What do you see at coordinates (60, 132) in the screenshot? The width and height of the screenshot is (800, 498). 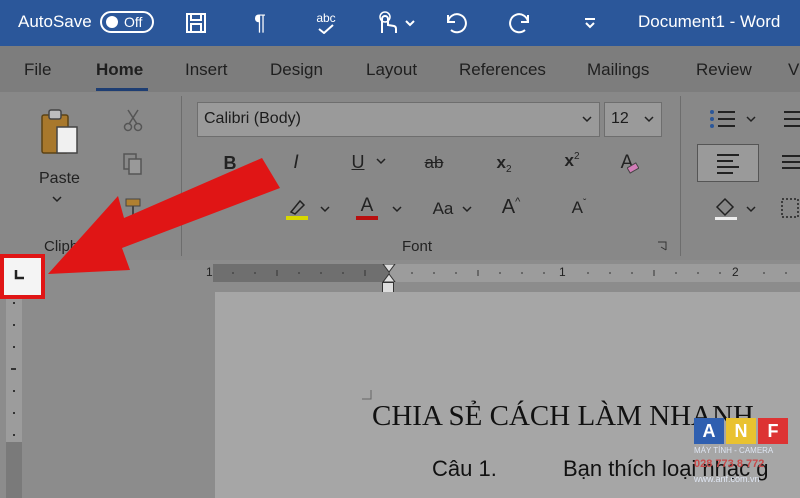 I see `paste-icon` at bounding box center [60, 132].